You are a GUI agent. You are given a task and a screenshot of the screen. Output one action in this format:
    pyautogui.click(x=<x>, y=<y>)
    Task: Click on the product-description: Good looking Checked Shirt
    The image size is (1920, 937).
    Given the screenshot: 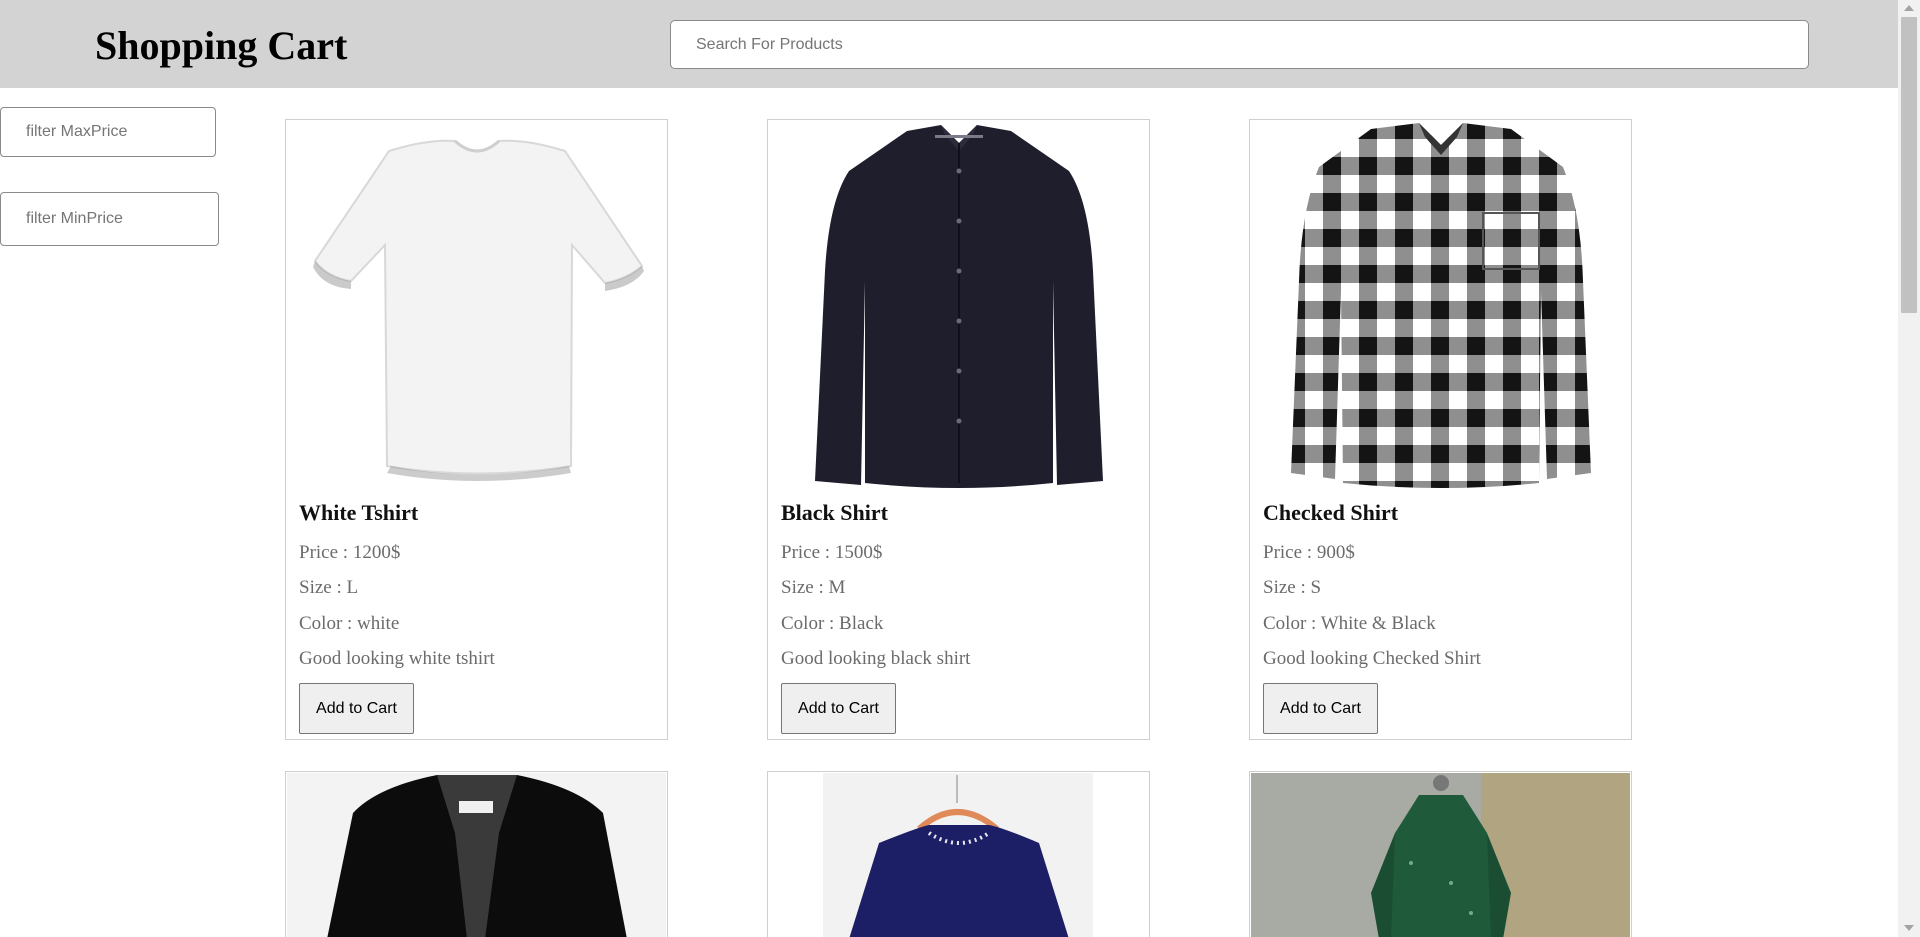 What is the action you would take?
    pyautogui.click(x=1372, y=658)
    